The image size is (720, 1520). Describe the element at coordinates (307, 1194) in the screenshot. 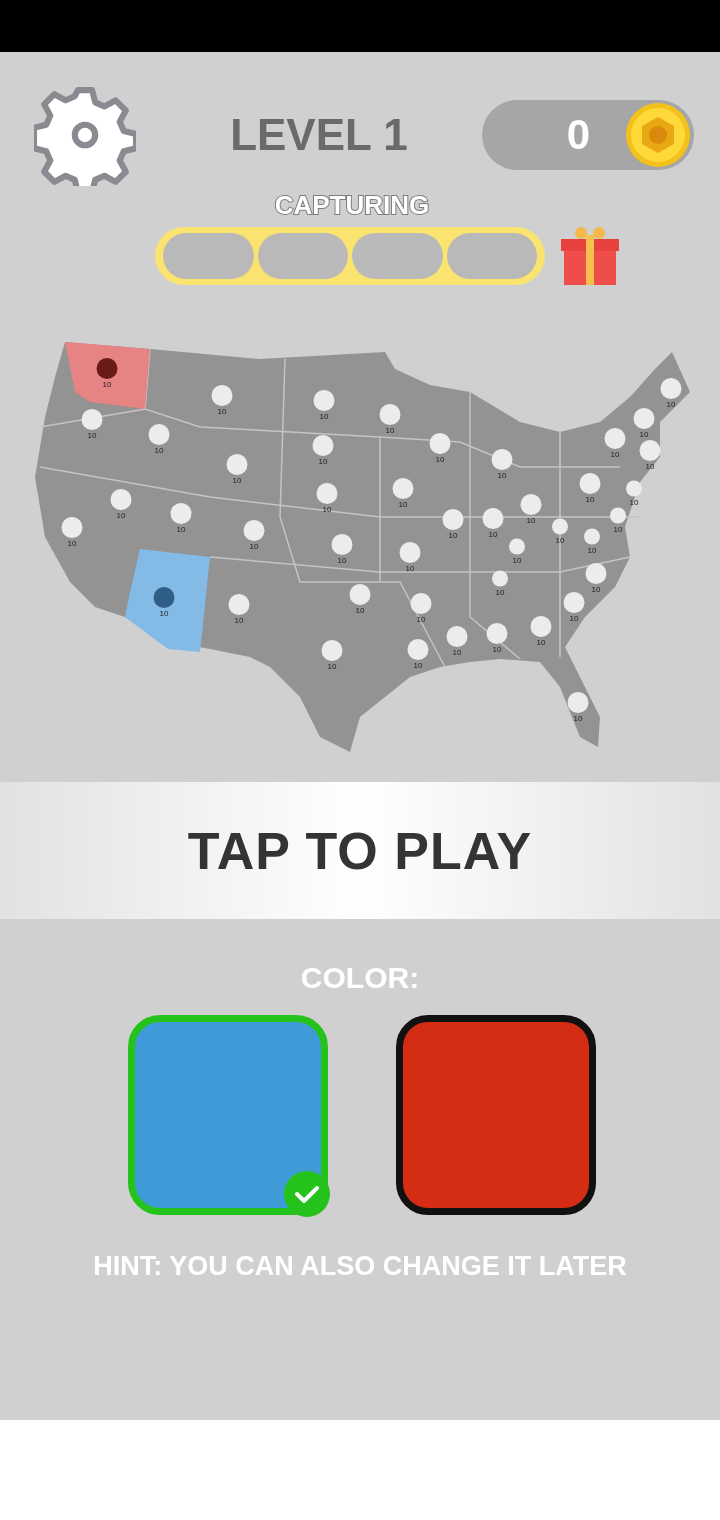

I see `check-icon` at that location.